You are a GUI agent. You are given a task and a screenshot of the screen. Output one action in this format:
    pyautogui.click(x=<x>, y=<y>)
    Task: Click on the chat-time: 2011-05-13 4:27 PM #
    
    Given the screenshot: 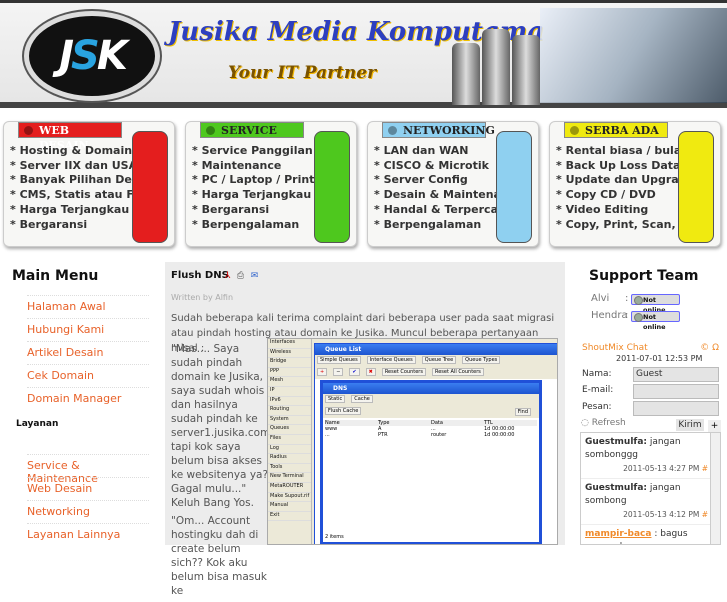 What is the action you would take?
    pyautogui.click(x=646, y=468)
    